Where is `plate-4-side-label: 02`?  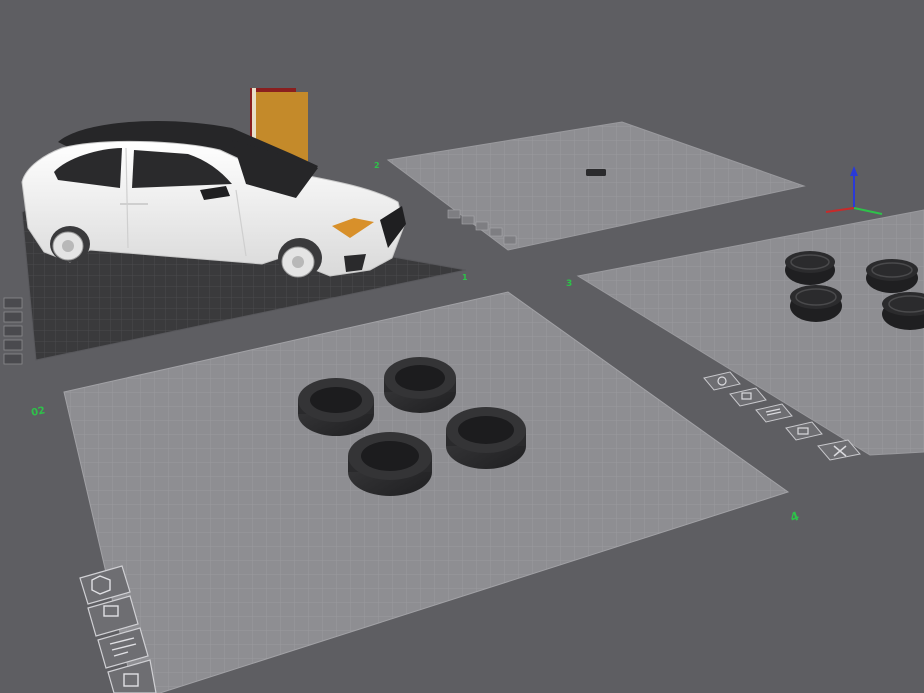 plate-4-side-label: 02 is located at coordinates (38, 412).